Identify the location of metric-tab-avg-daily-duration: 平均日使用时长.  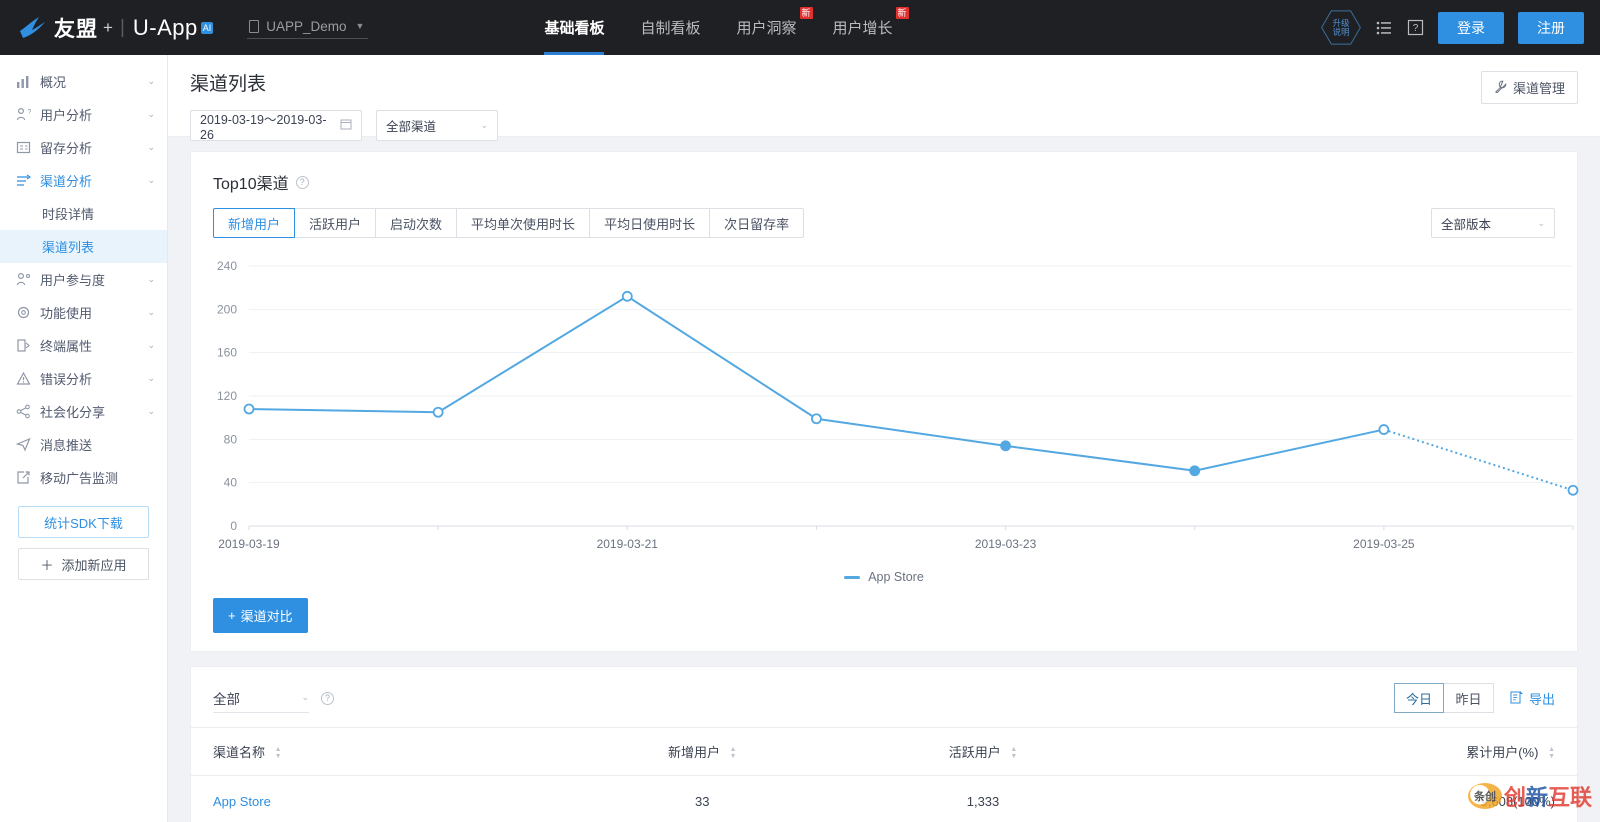
(650, 223).